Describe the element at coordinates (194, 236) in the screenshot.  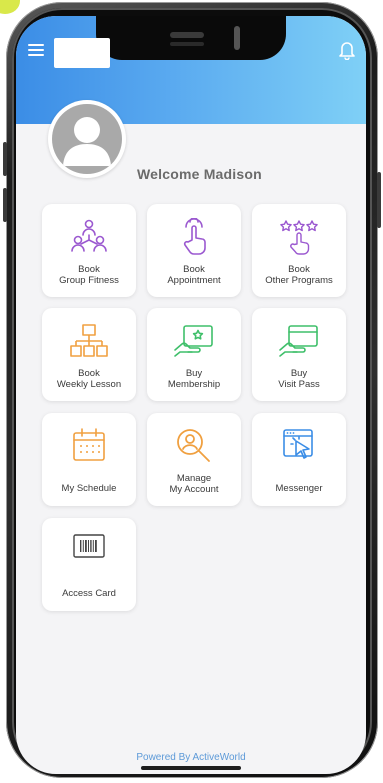
I see `hand-pointer-icon` at that location.